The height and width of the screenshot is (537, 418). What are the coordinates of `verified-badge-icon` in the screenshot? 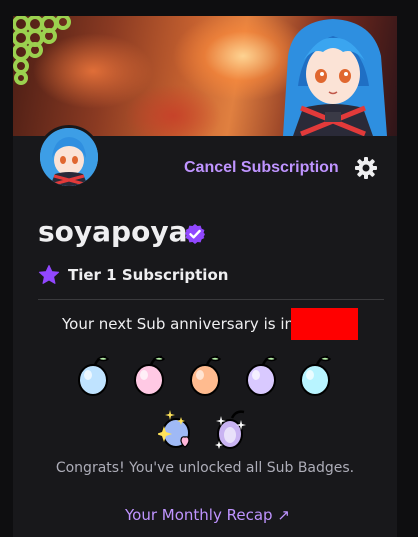 It's located at (195, 234).